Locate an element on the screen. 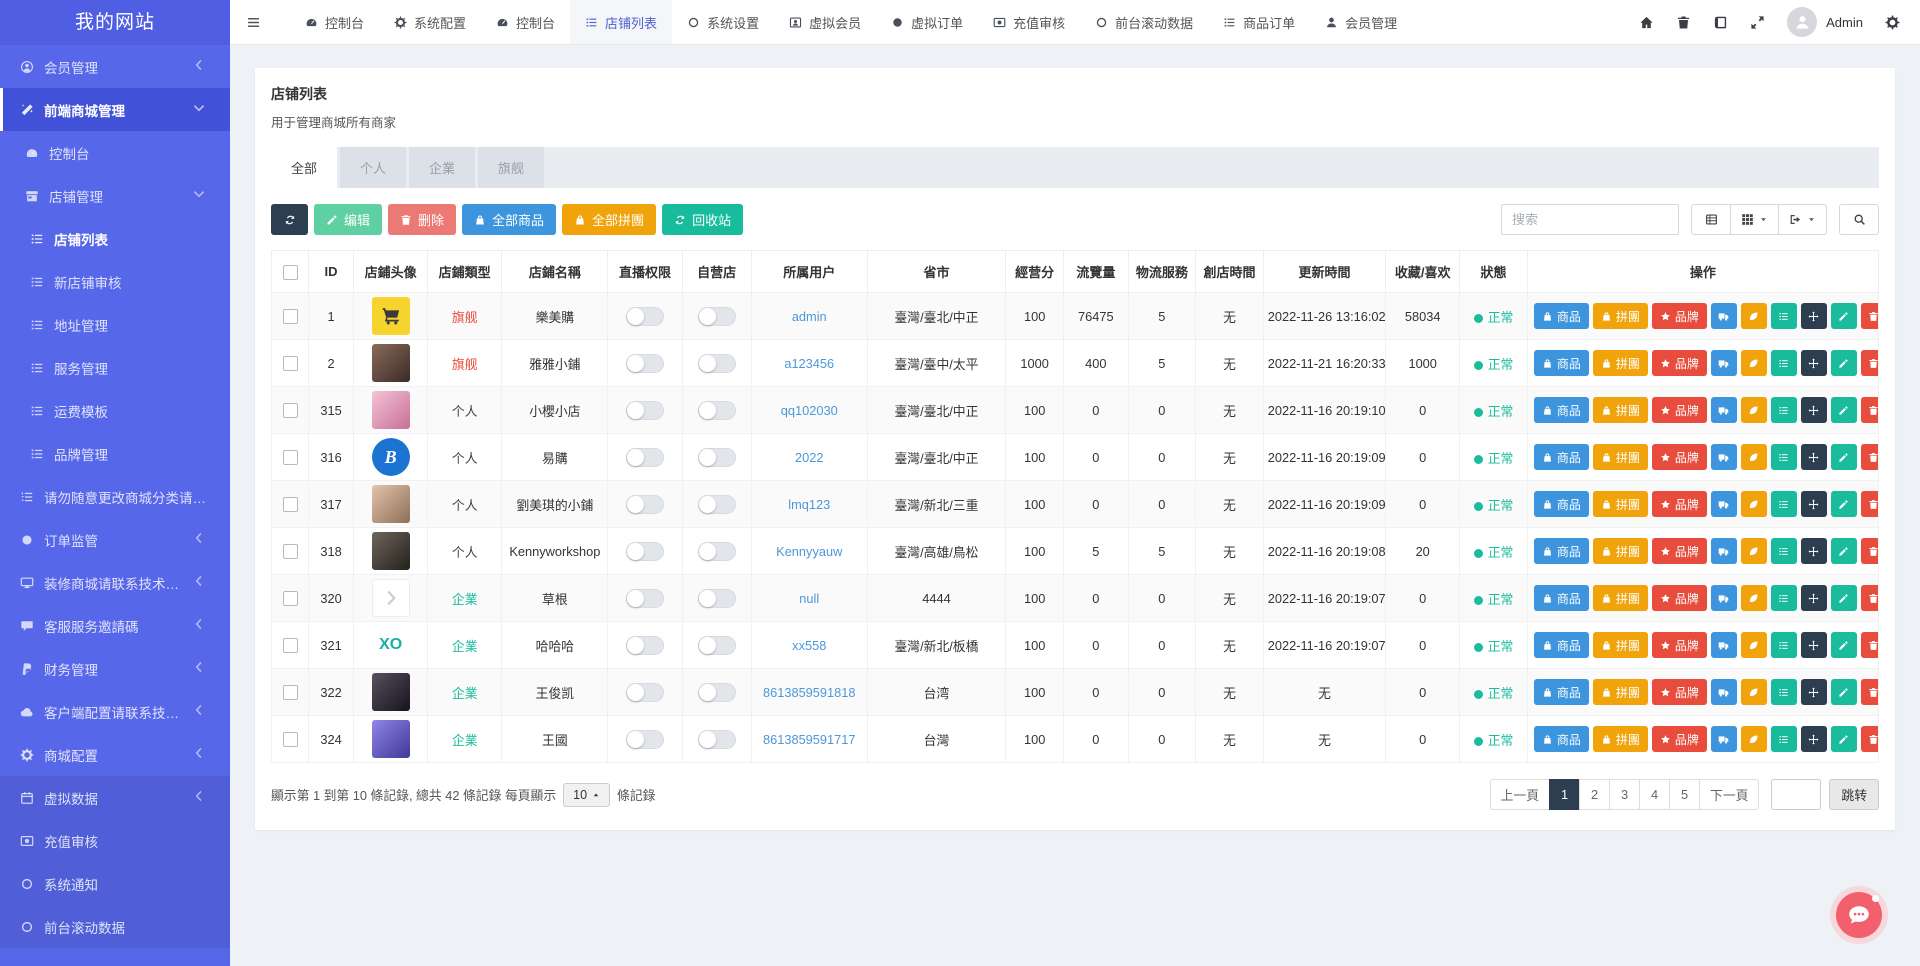 This screenshot has height=966, width=1920. delete-button: 删除 is located at coordinates (422, 219).